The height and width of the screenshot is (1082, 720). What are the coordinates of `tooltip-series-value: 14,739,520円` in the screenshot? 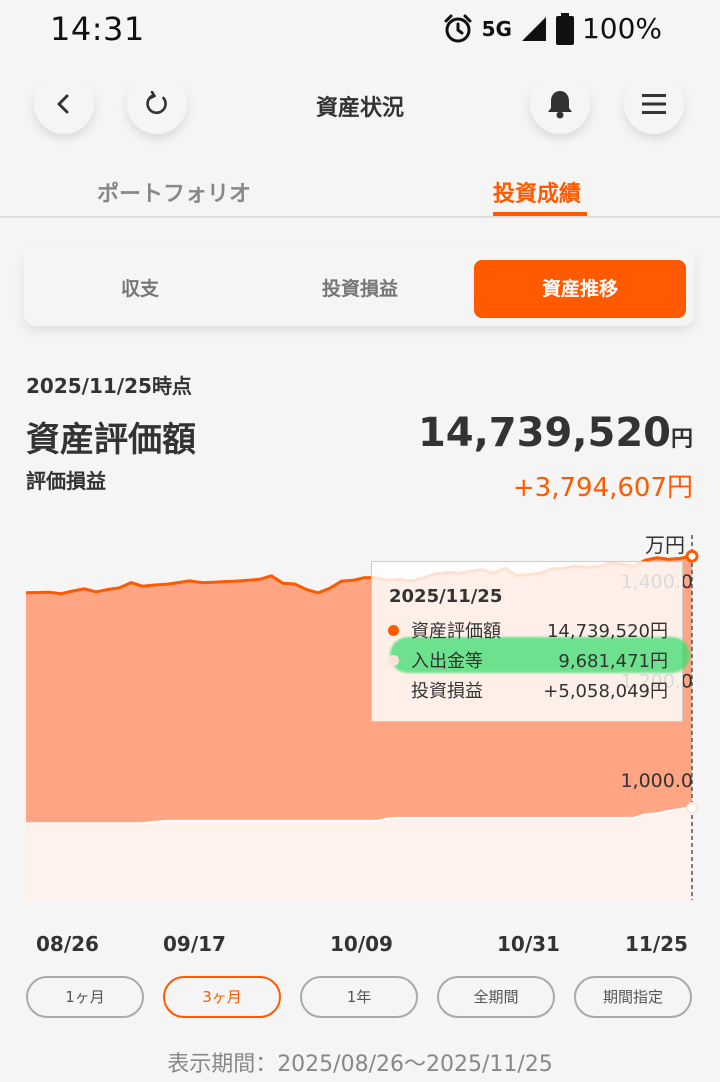 It's located at (607, 631).